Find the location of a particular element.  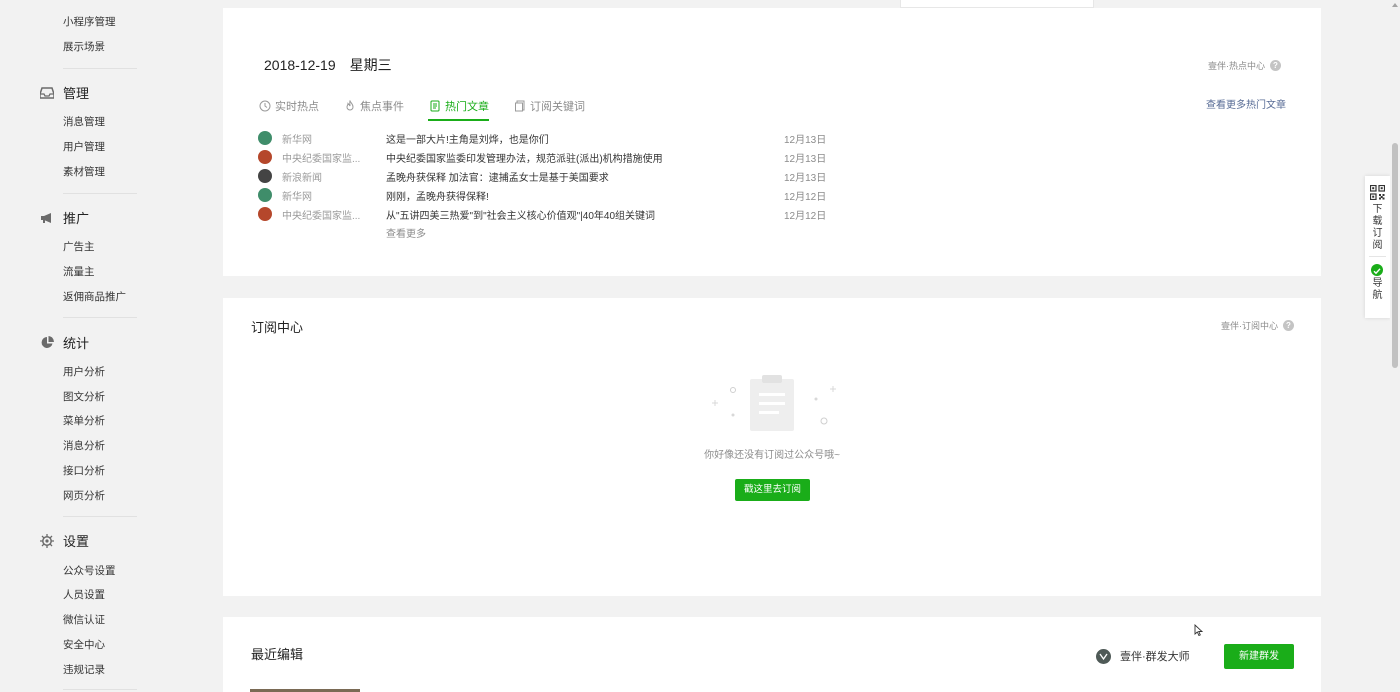

scroll-up-icon is located at coordinates (1395, 5).